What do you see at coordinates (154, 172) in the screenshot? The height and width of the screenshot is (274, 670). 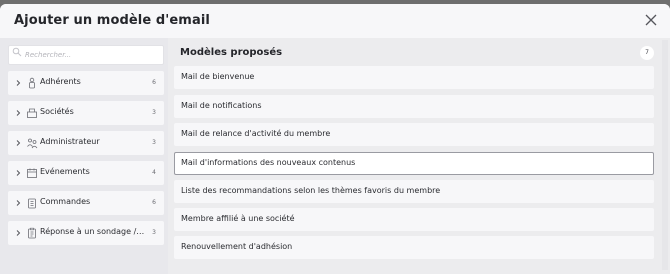 I see `category-count: 4` at bounding box center [154, 172].